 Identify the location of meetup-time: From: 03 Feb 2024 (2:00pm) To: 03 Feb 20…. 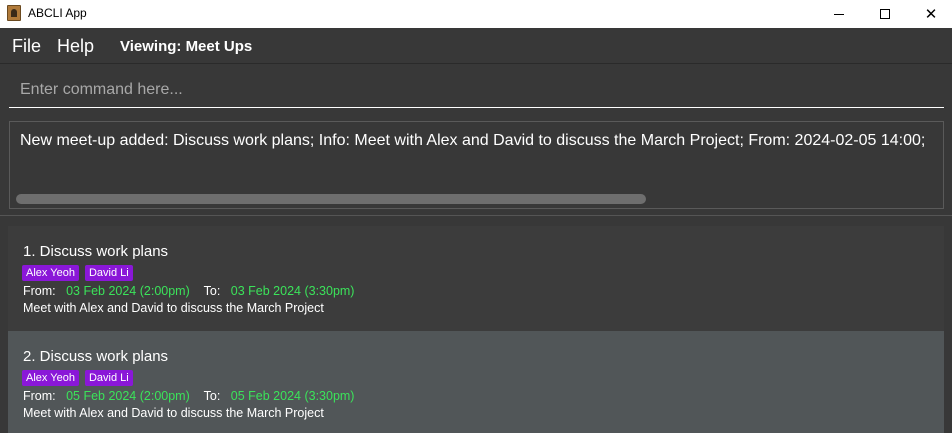
(188, 291).